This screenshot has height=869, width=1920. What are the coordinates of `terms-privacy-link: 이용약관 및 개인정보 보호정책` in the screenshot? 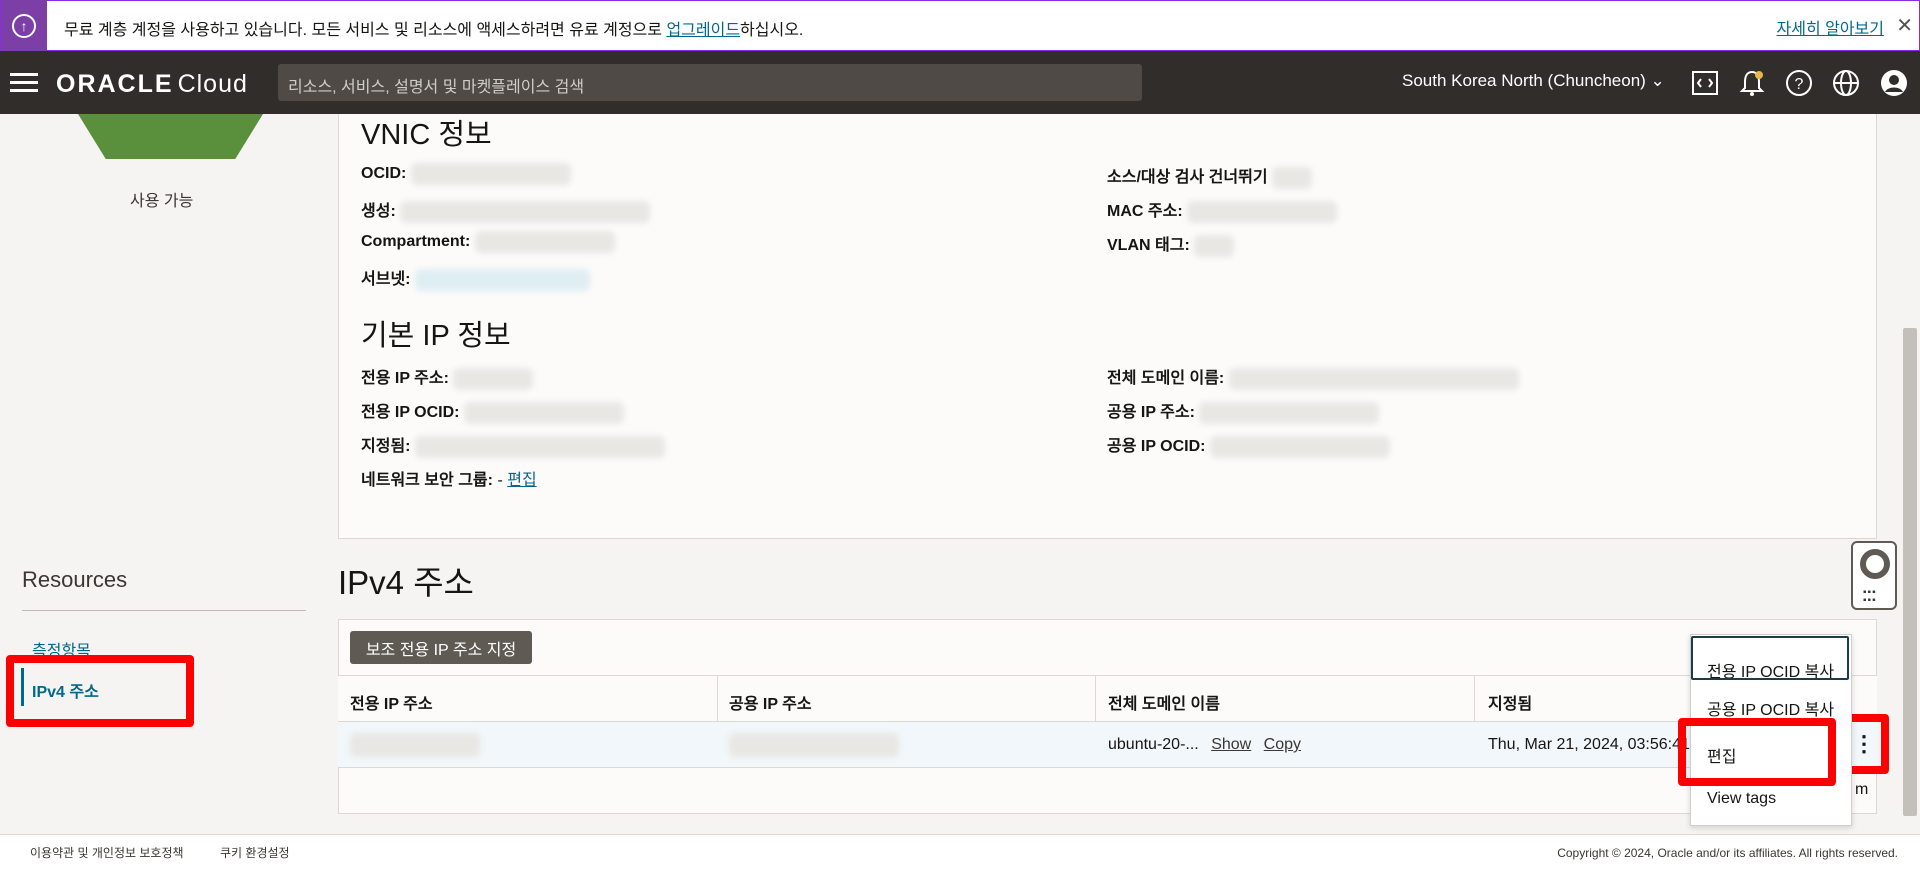 It's located at (107, 852).